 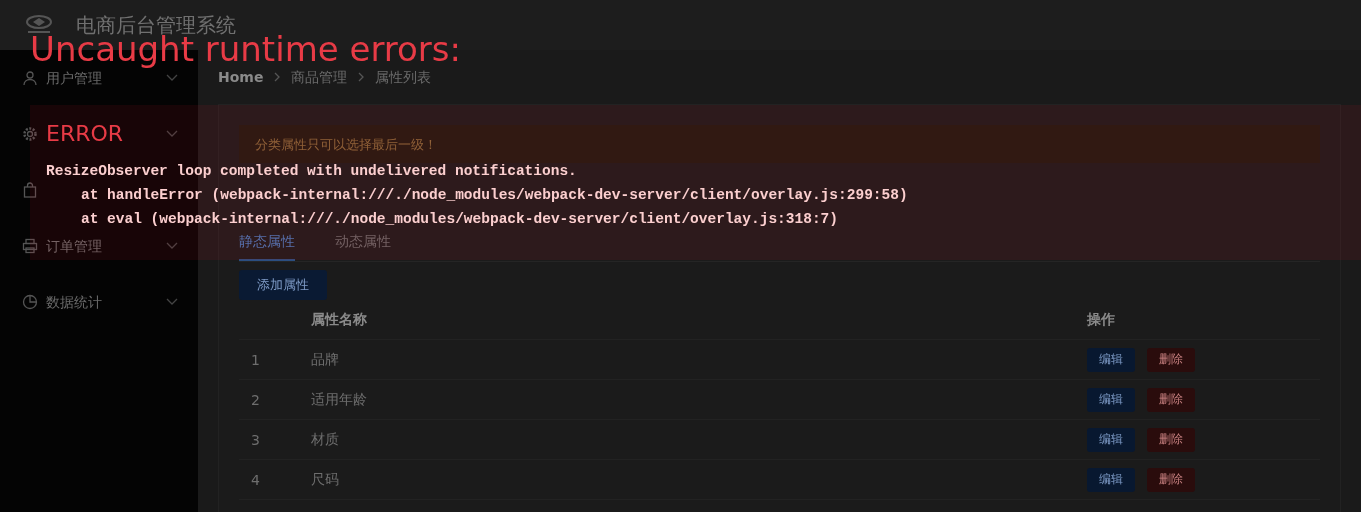 What do you see at coordinates (311, 171) in the screenshot?
I see `error-message: ResizeObserver loop completed with undelivered notifications.` at bounding box center [311, 171].